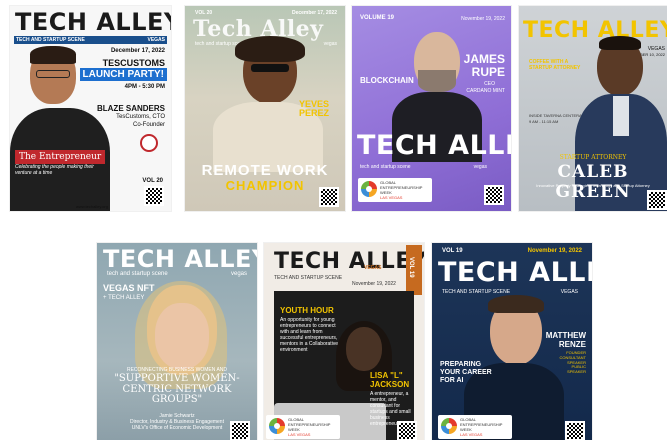  I want to click on section-label: BLOCKCHAIN, so click(387, 80).